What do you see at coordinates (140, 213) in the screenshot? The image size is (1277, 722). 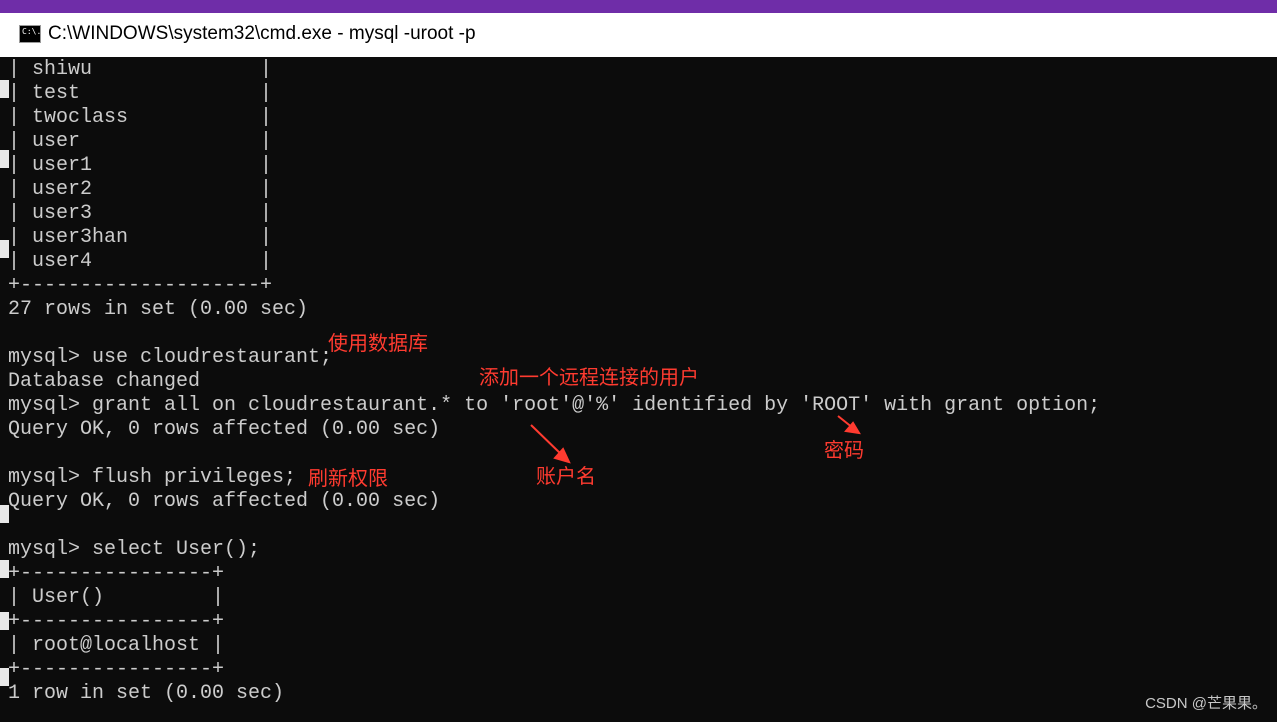 I see `console-line: | user3 |` at bounding box center [140, 213].